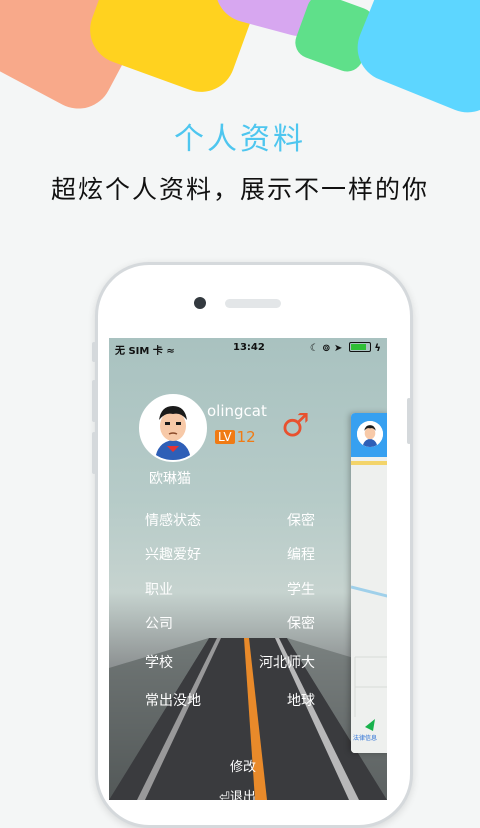 This screenshot has width=480, height=828. What do you see at coordinates (237, 411) in the screenshot?
I see `profile-username: olingcat` at bounding box center [237, 411].